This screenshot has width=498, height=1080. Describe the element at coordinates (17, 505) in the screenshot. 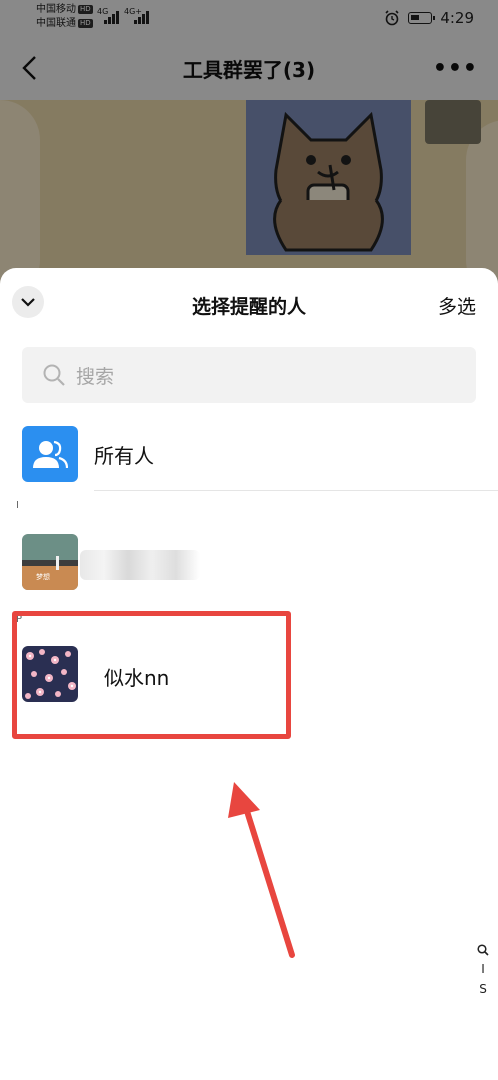

I see `section-header-i: I` at that location.